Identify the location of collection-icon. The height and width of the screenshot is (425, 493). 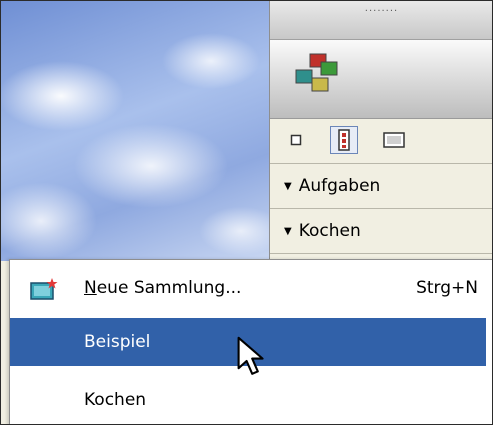
(317, 75).